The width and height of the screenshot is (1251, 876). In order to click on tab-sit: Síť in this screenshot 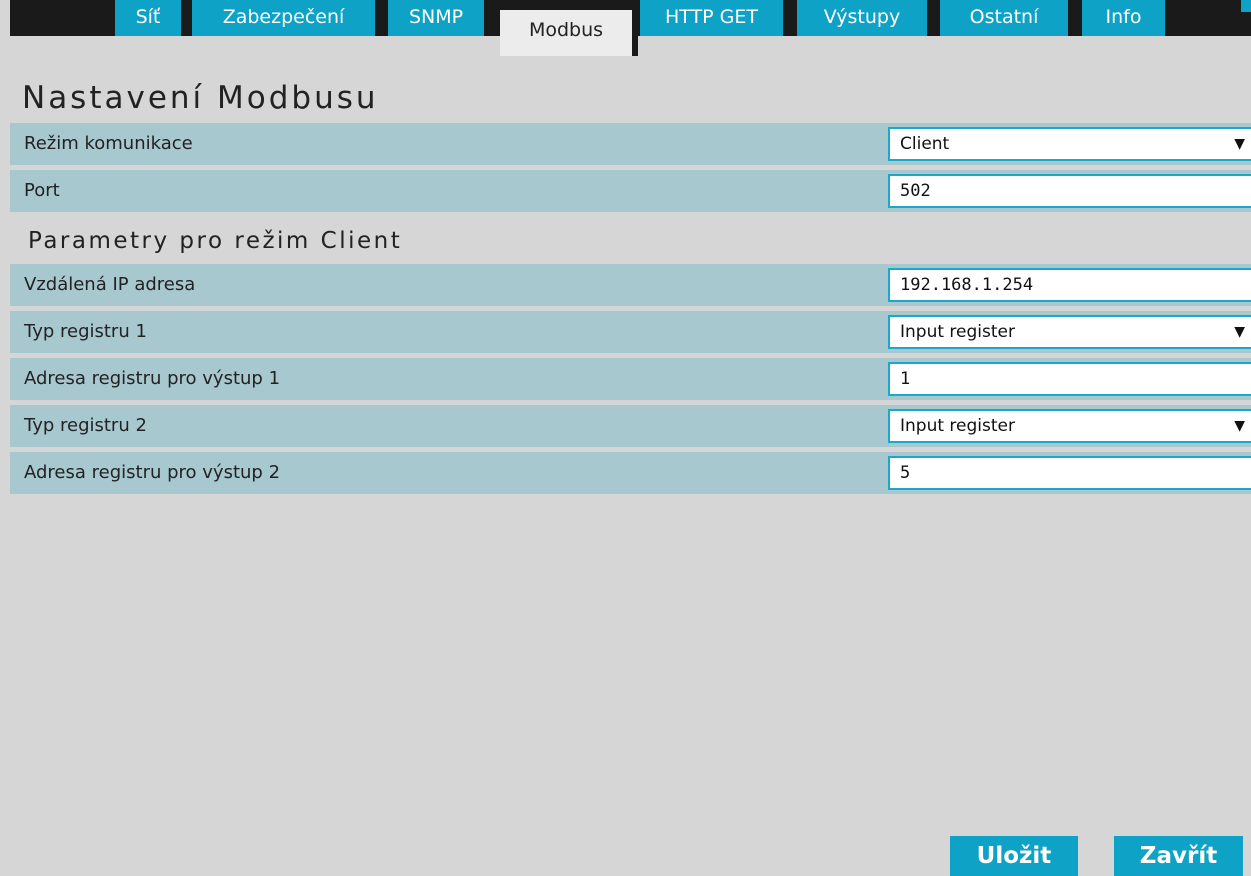, I will do `click(148, 18)`.